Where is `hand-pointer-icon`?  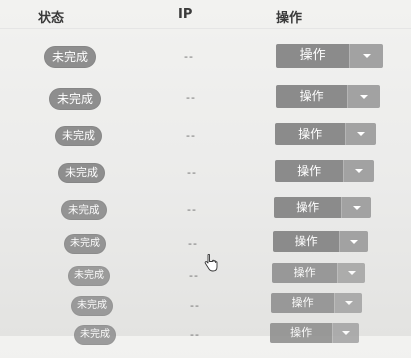 hand-pointer-icon is located at coordinates (211, 263).